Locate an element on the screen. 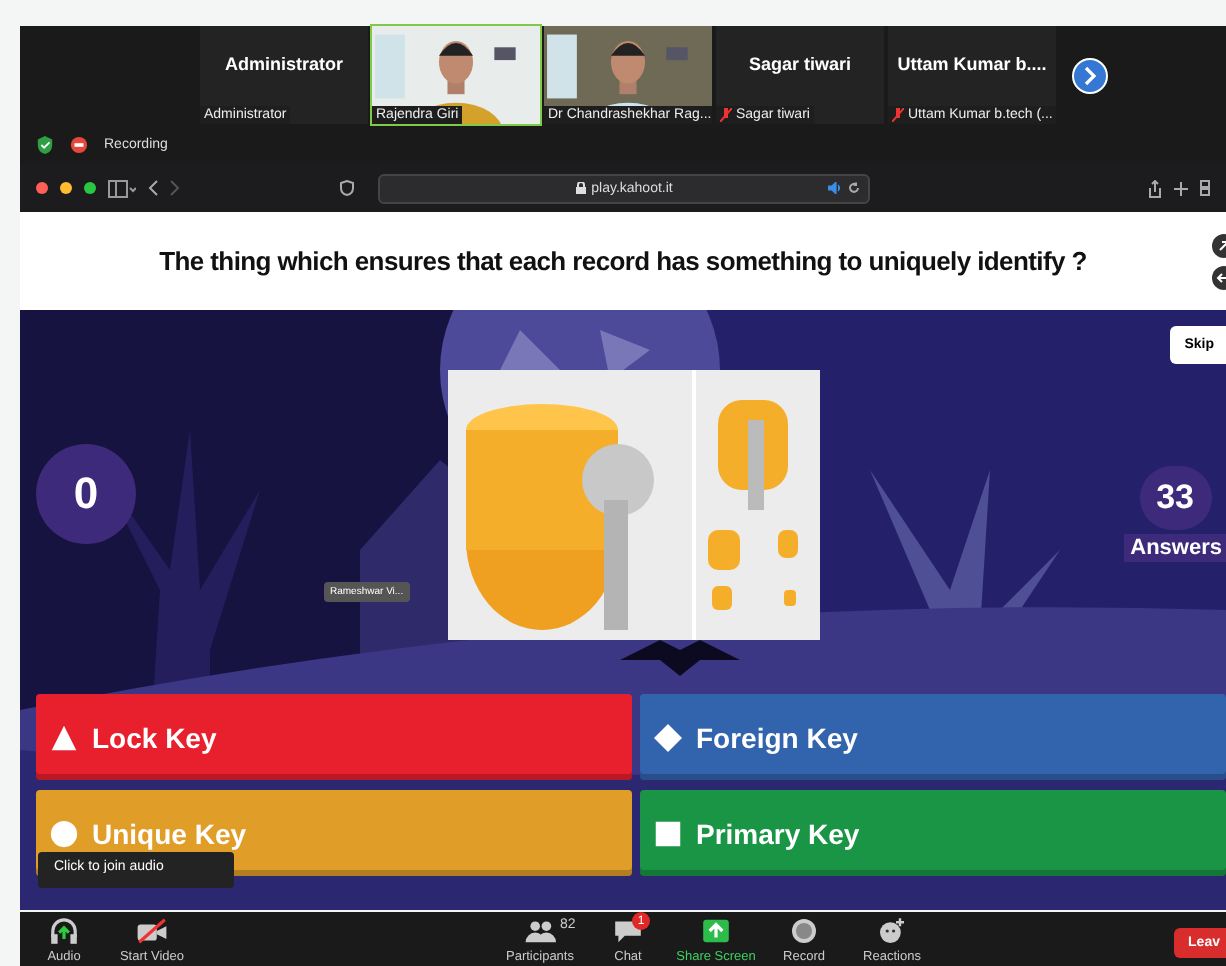 The width and height of the screenshot is (1226, 966). zoom-button is located at coordinates (90, 188).